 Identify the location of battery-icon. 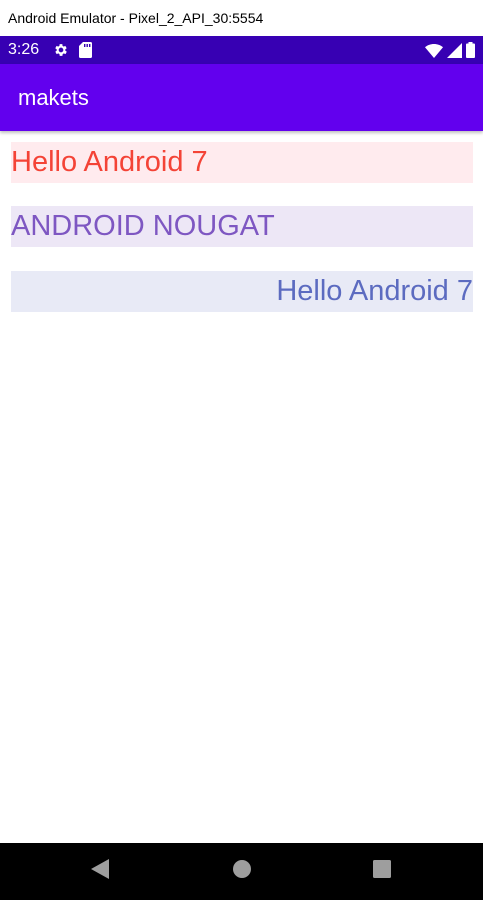
(470, 50).